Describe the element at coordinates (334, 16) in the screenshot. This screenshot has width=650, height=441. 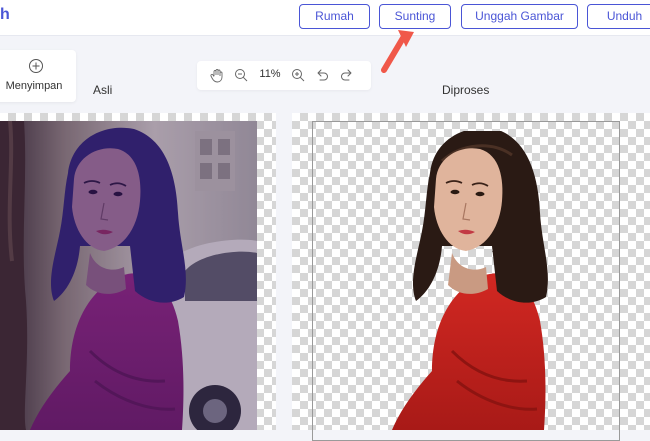
I see `home-button: Rumah` at that location.